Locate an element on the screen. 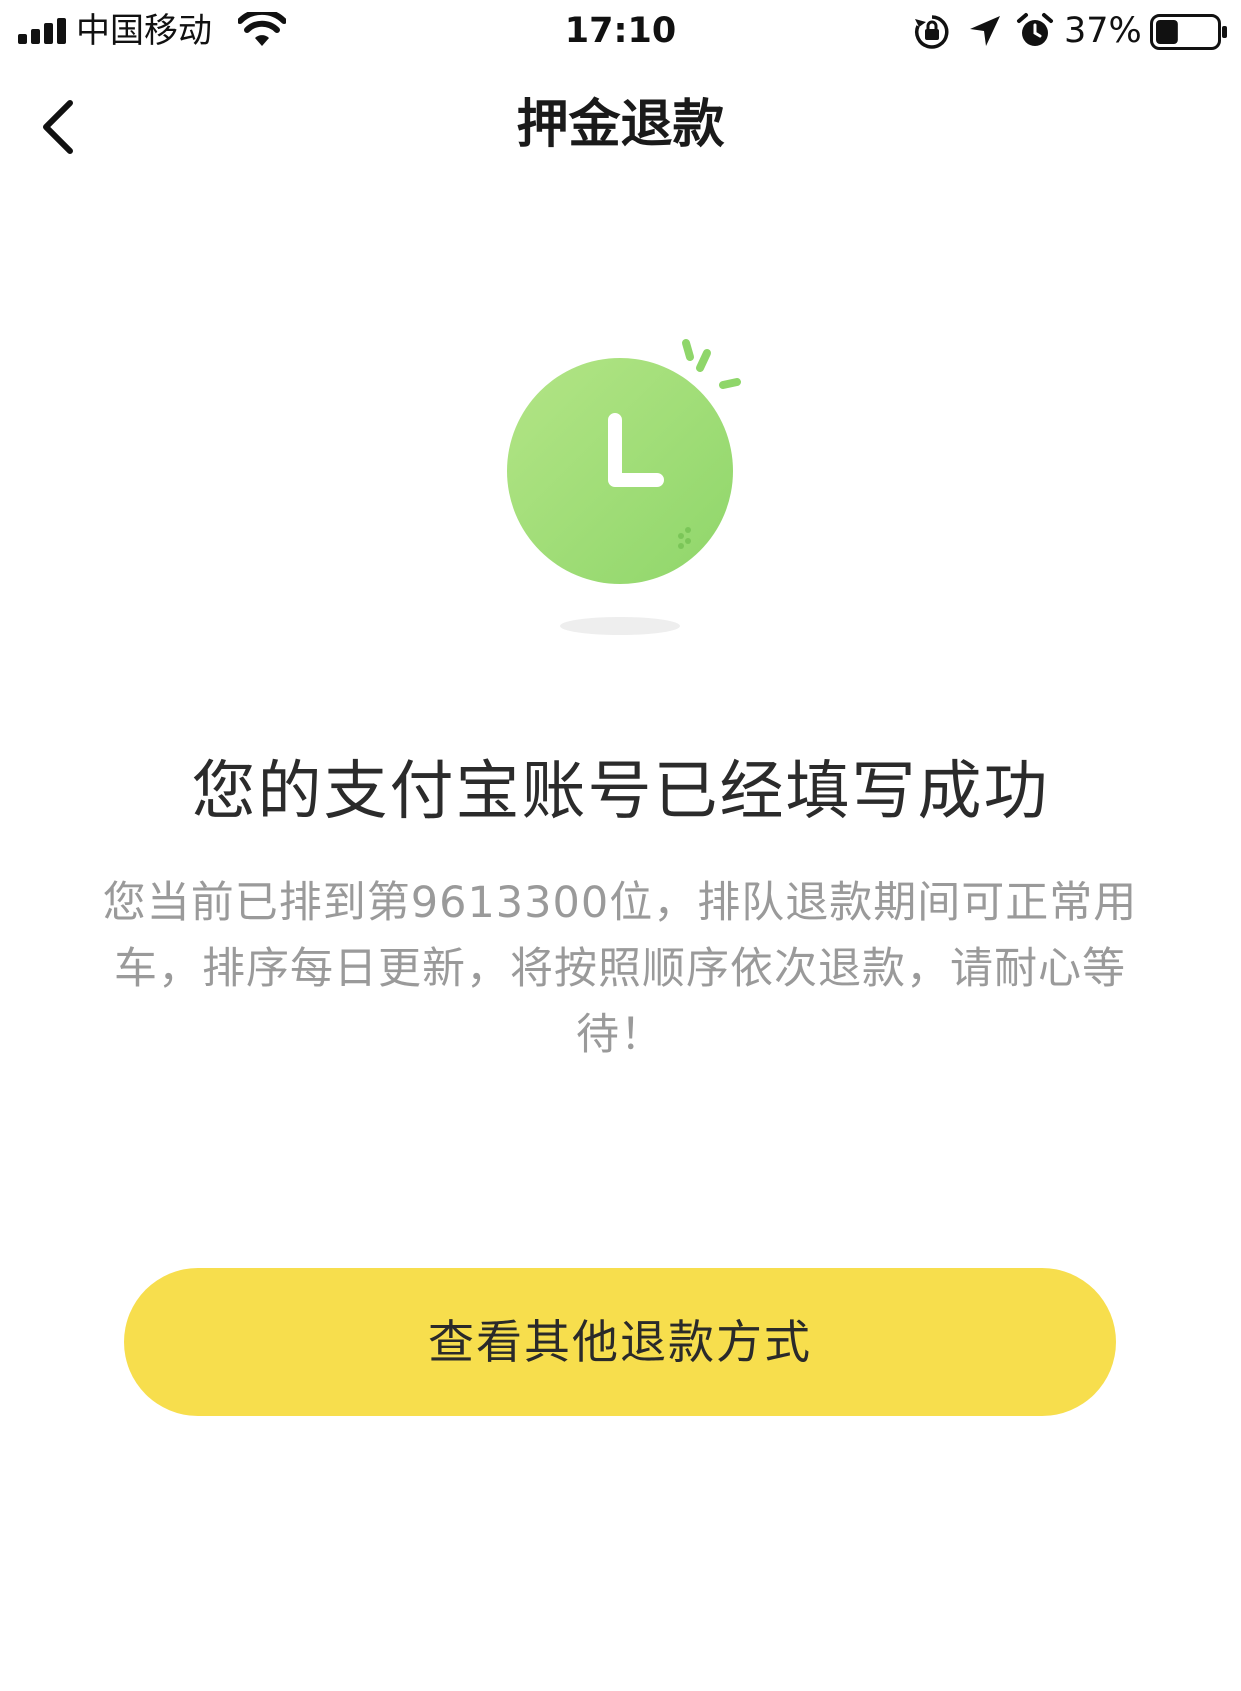 The width and height of the screenshot is (1241, 1691). location-arrow-icon is located at coordinates (985, 31).